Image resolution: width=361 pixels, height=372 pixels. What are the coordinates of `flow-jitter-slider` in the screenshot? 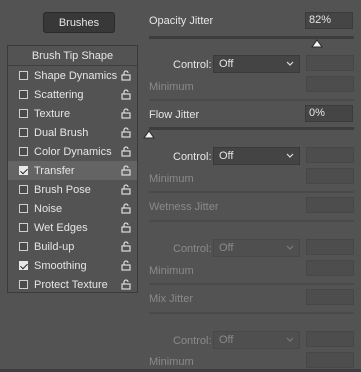 It's located at (251, 128).